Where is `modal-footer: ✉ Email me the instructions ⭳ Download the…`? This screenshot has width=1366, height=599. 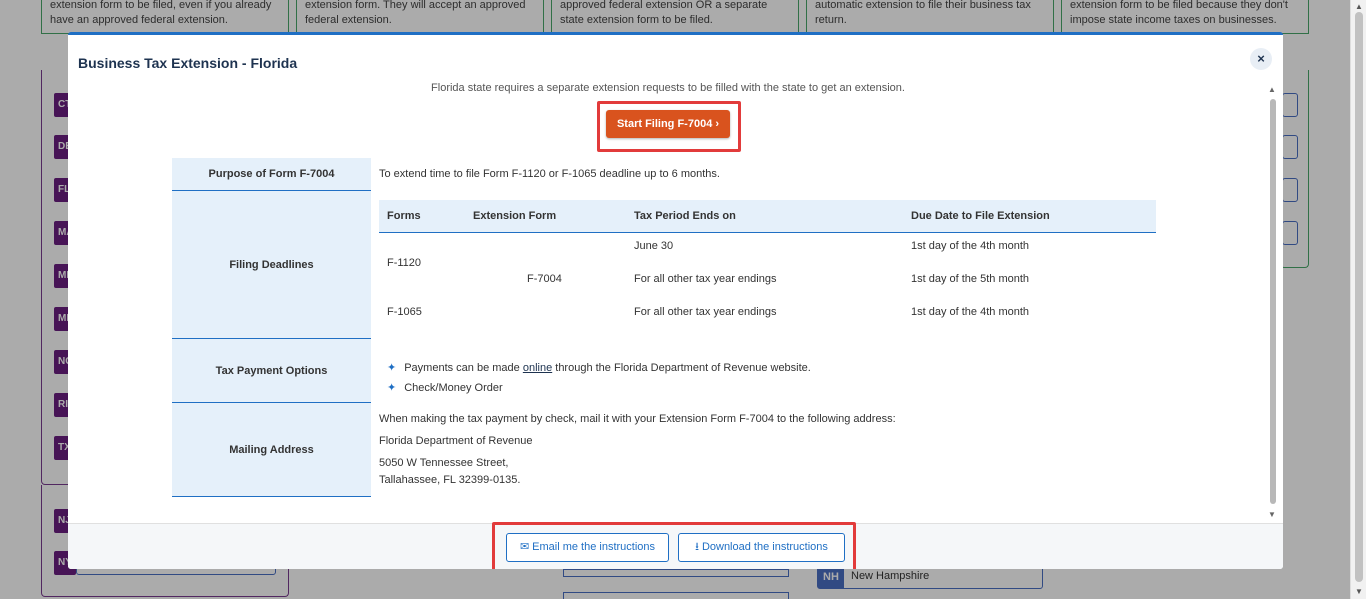 modal-footer: ✉ Email me the instructions ⭳ Download the… is located at coordinates (675, 545).